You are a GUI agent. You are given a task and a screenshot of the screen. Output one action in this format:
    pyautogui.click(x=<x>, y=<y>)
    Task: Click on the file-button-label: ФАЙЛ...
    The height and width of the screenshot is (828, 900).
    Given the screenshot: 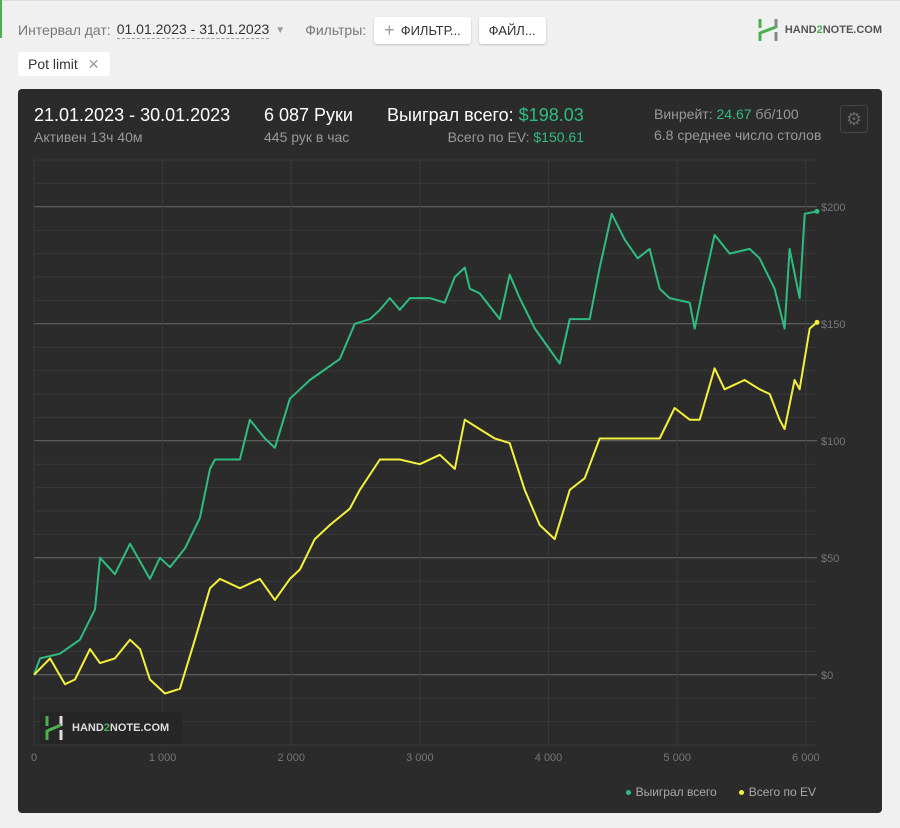 What is the action you would take?
    pyautogui.click(x=512, y=30)
    